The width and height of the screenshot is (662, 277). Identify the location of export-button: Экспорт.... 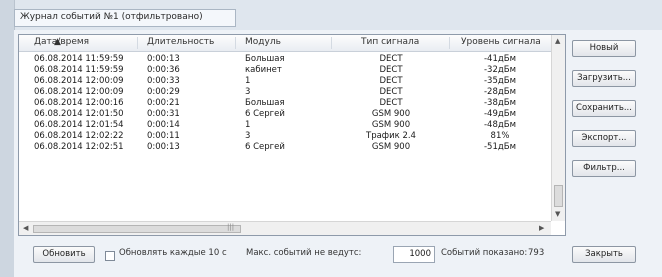
(604, 138).